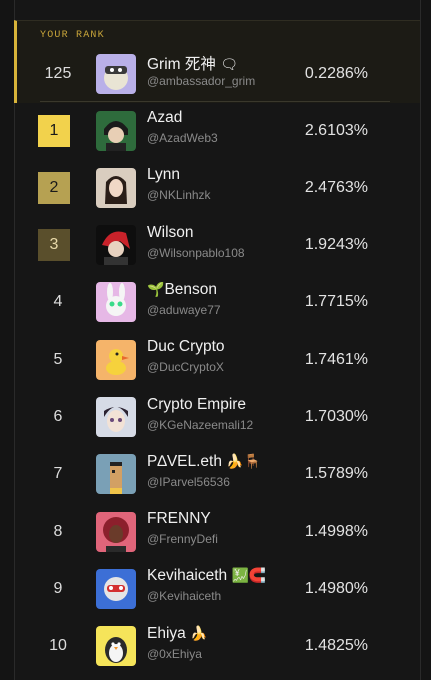 This screenshot has height=680, width=431. Describe the element at coordinates (336, 531) in the screenshot. I see `share-percent: 1.4998%` at that location.